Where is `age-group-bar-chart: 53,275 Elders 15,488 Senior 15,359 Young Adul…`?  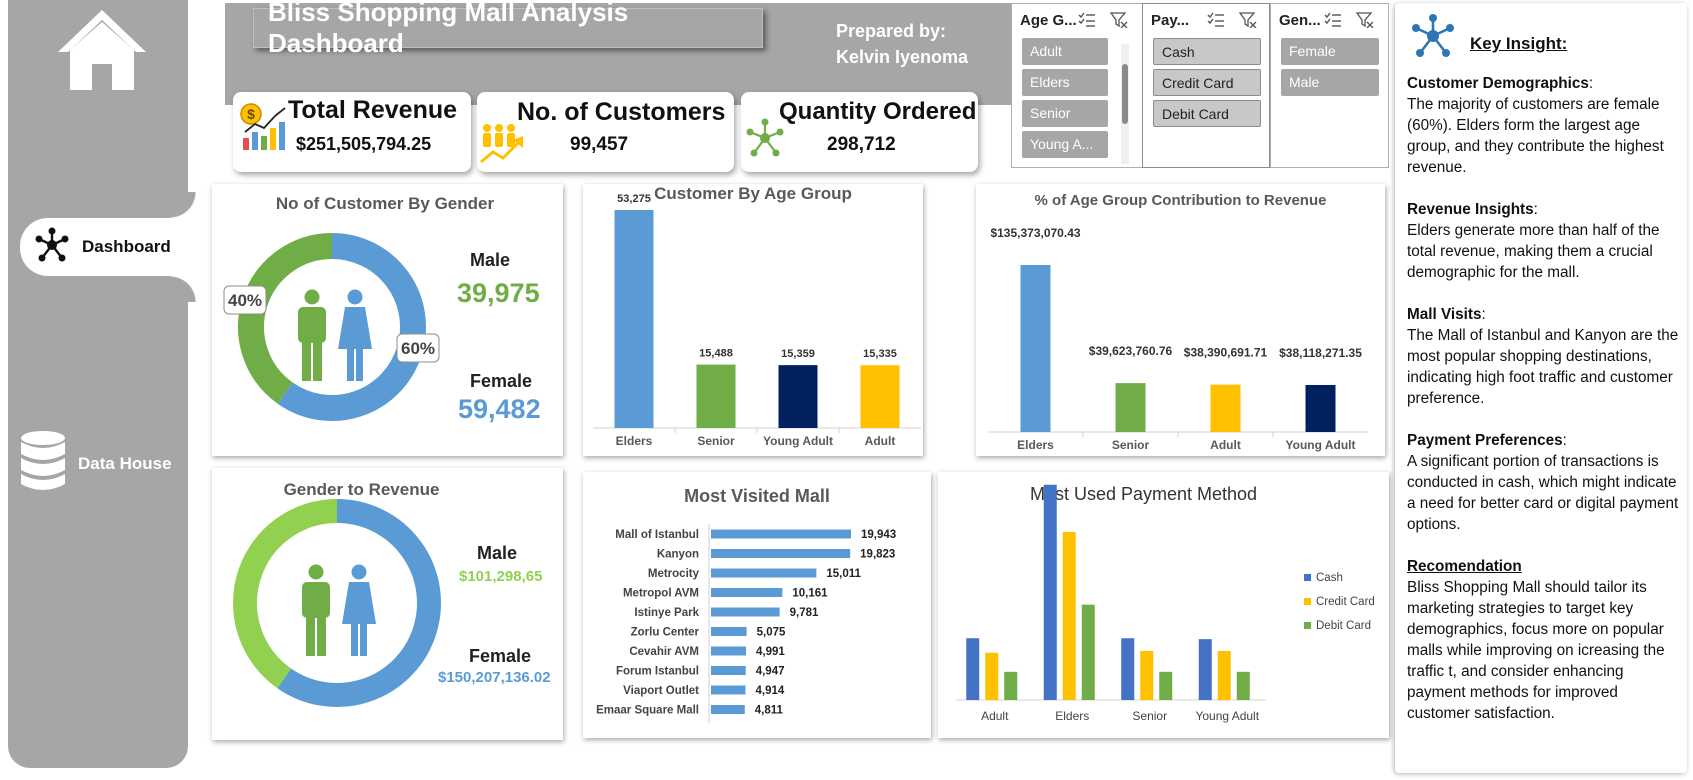
age-group-bar-chart: 53,275 Elders 15,488 Senior 15,359 Young Adul… is located at coordinates (757, 320).